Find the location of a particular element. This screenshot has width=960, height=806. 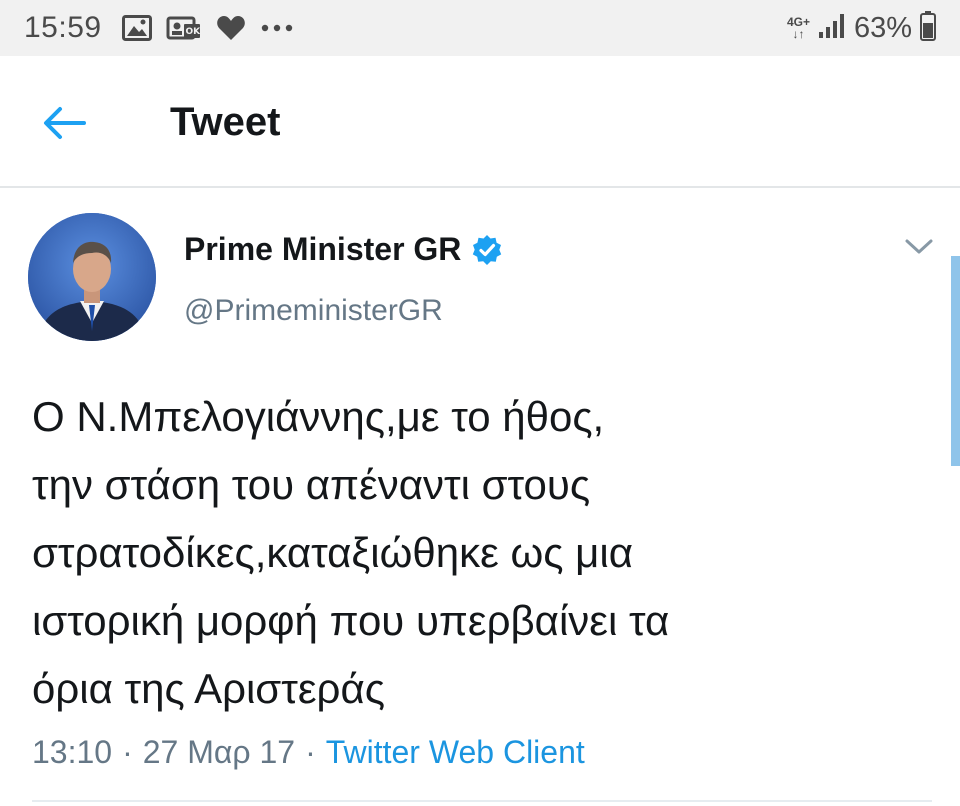

heart-icon is located at coordinates (231, 28).